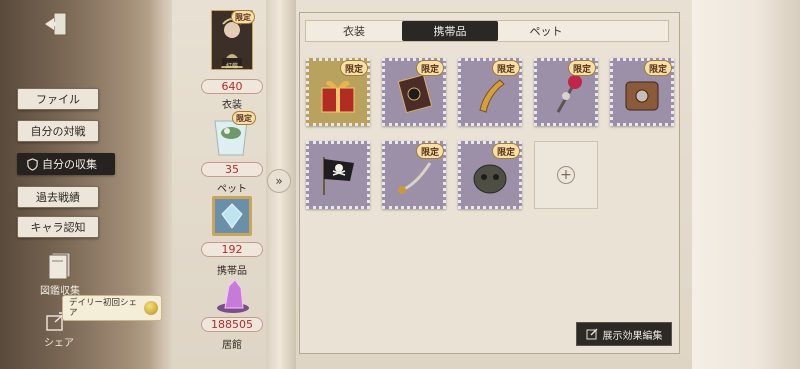  Describe the element at coordinates (56, 24) in the screenshot. I see `exit-icon` at that location.